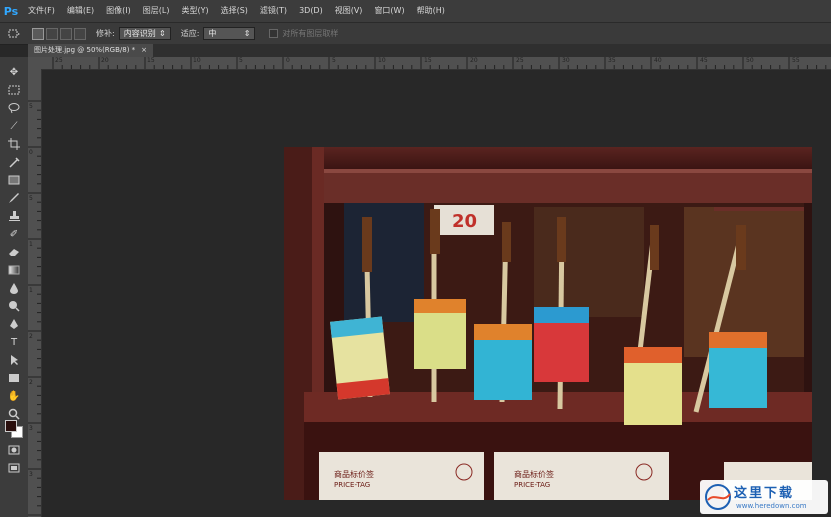  I want to click on document-tab-bar: 图片处理.jpg @ 50%(RGB/8) * ×, so click(429, 50).